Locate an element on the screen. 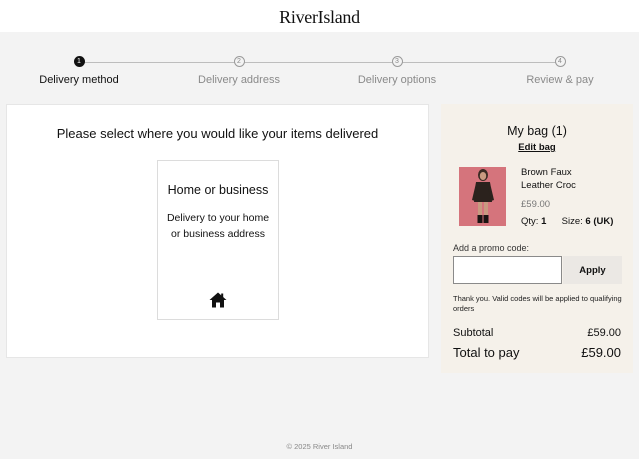 The image size is (639, 459). subtotal-label: Subtotal is located at coordinates (473, 333).